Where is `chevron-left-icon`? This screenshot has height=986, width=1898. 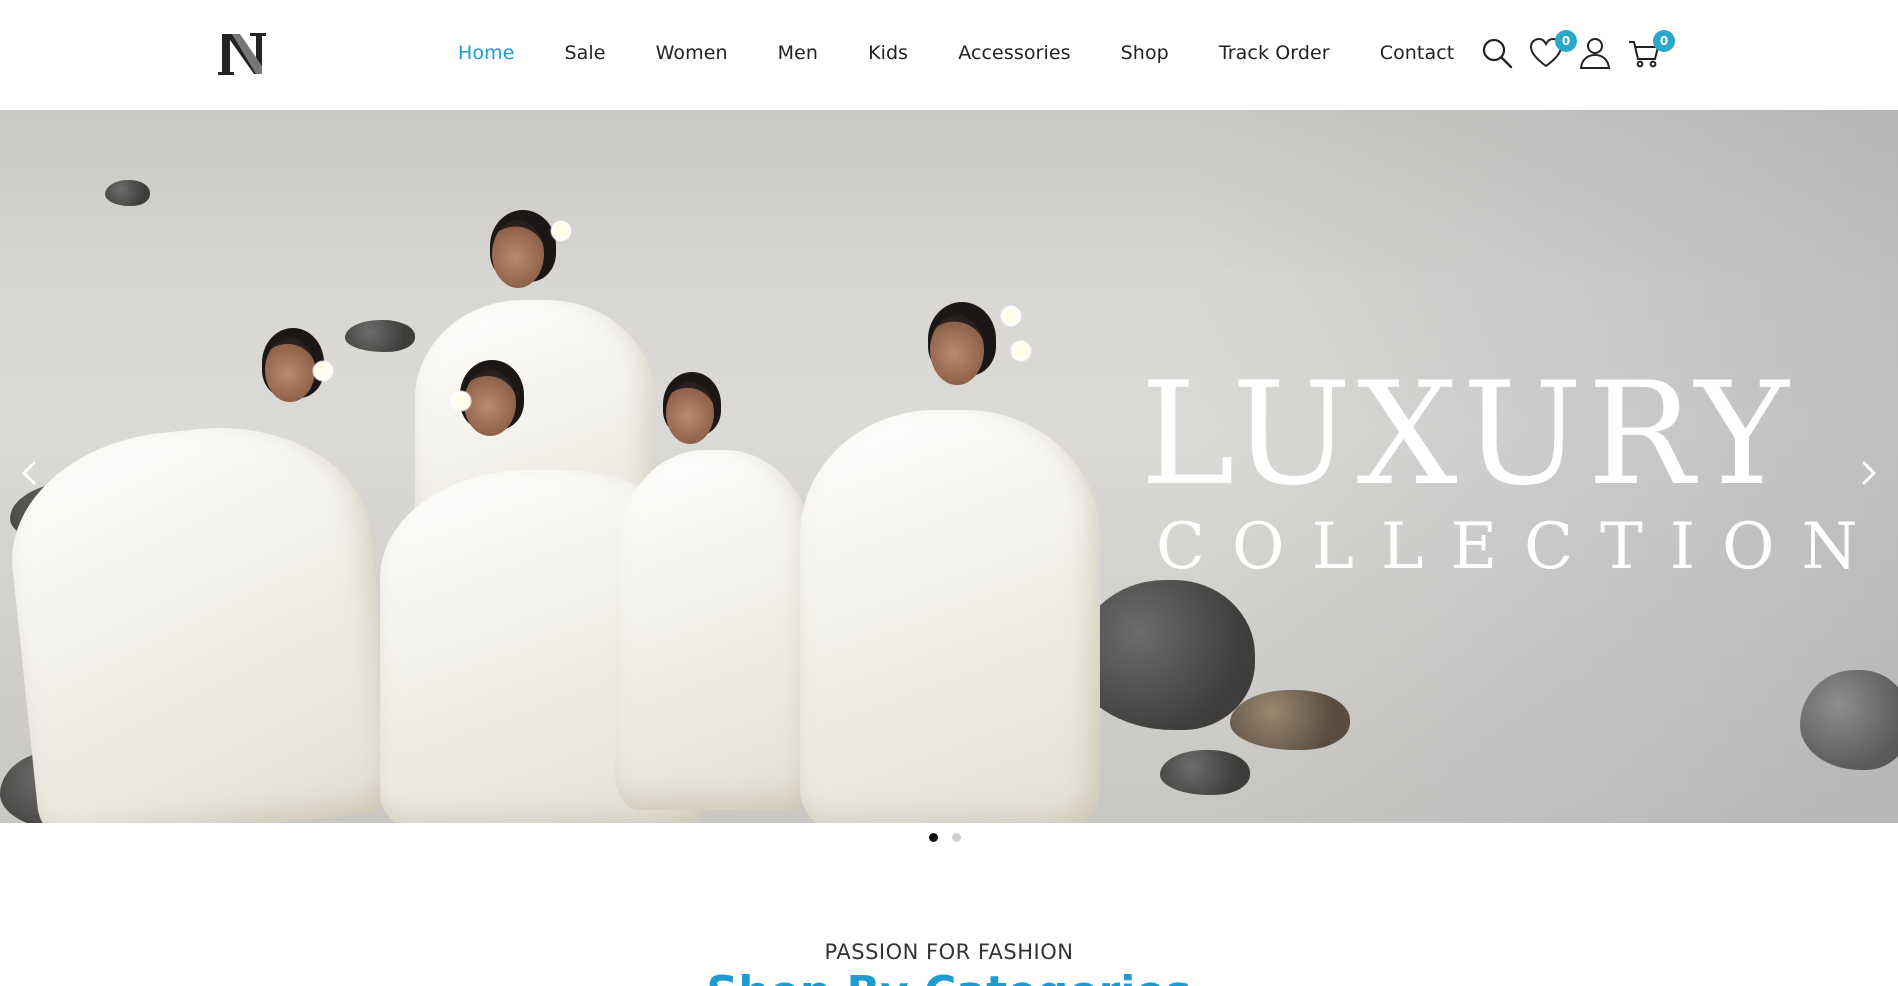 chevron-left-icon is located at coordinates (29, 473).